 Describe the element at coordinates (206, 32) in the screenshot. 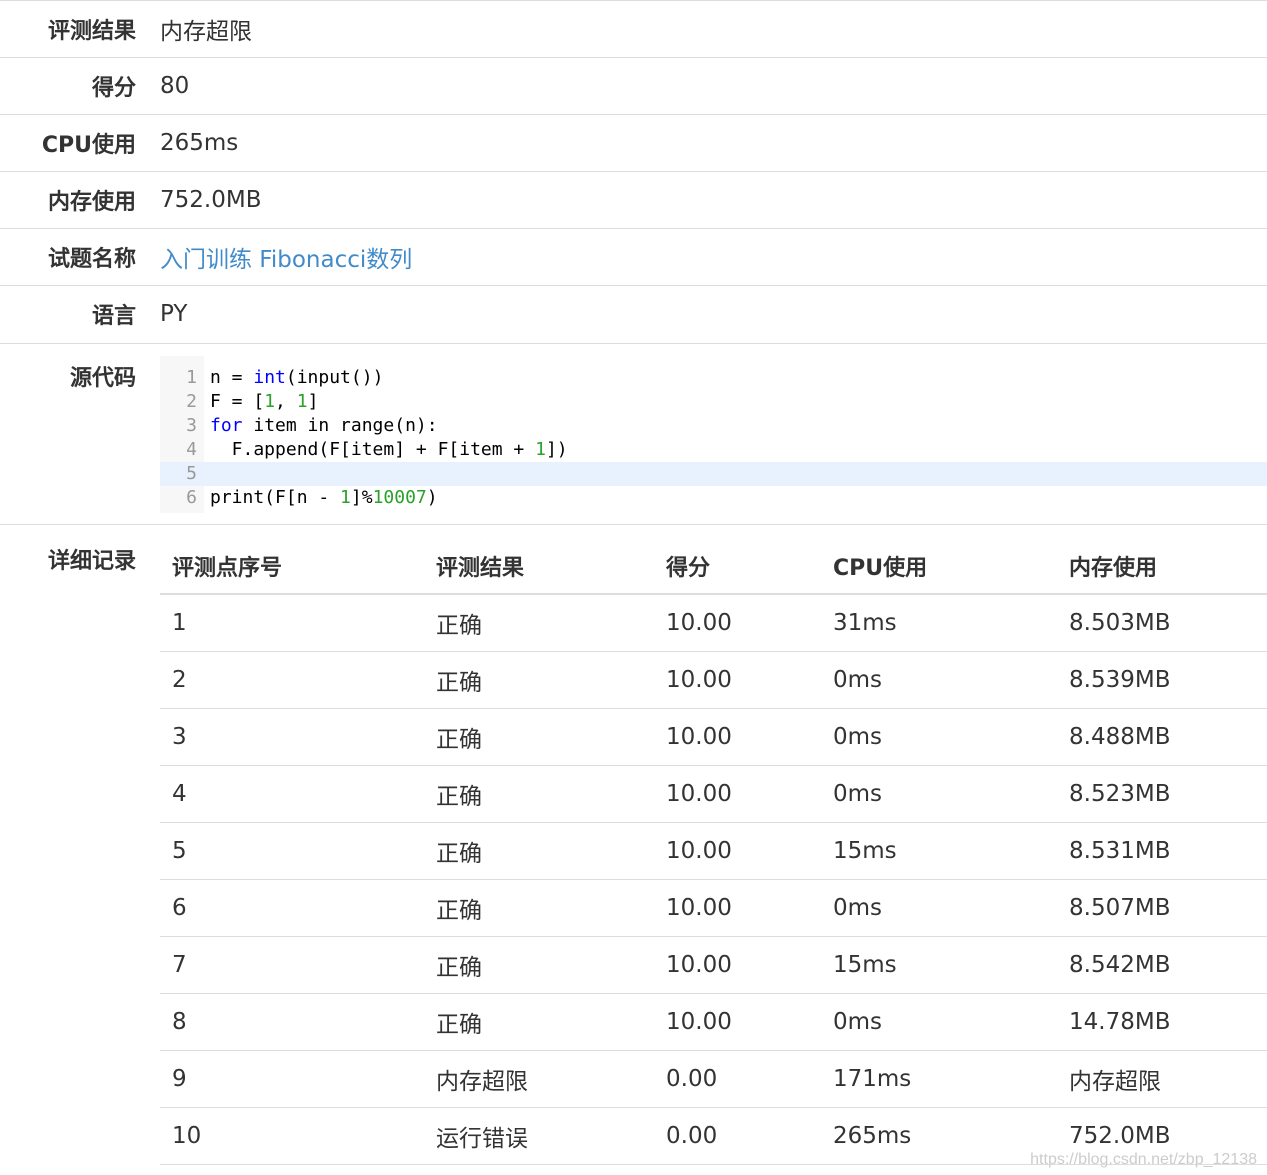

I see `result-value: 内存超限` at that location.